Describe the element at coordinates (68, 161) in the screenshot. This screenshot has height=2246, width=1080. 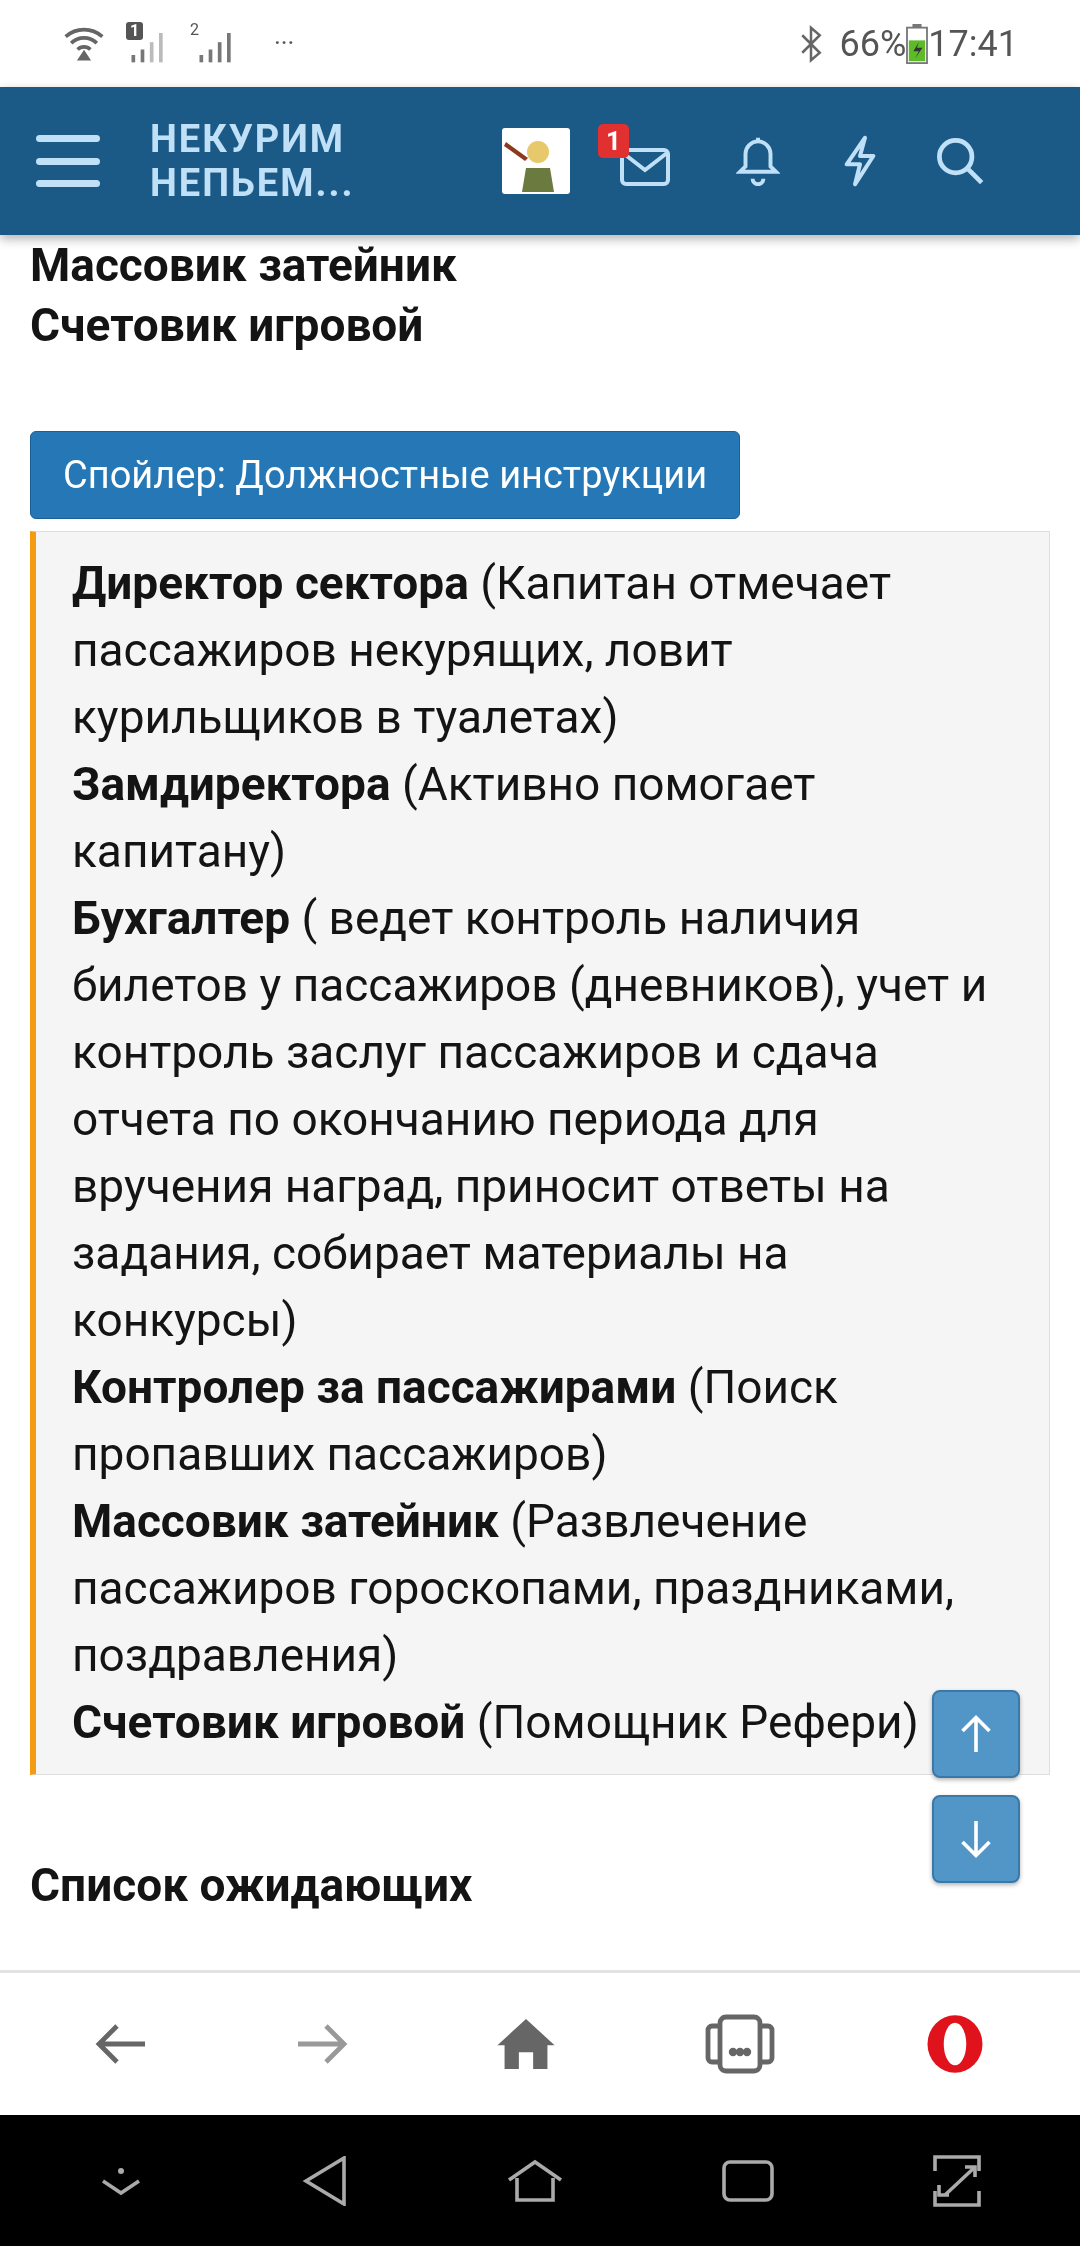
I see `menu-icon` at that location.